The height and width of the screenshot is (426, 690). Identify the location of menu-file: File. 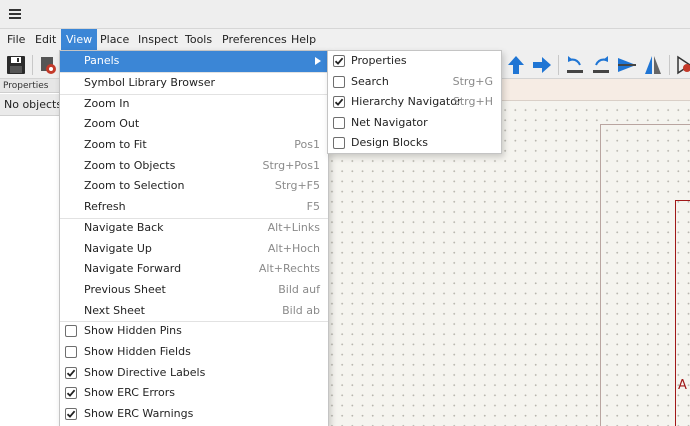
(16, 39).